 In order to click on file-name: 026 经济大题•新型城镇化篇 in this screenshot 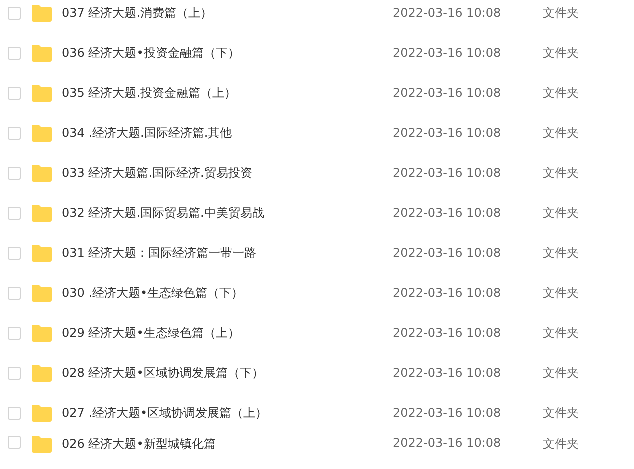, I will do `click(227, 444)`.